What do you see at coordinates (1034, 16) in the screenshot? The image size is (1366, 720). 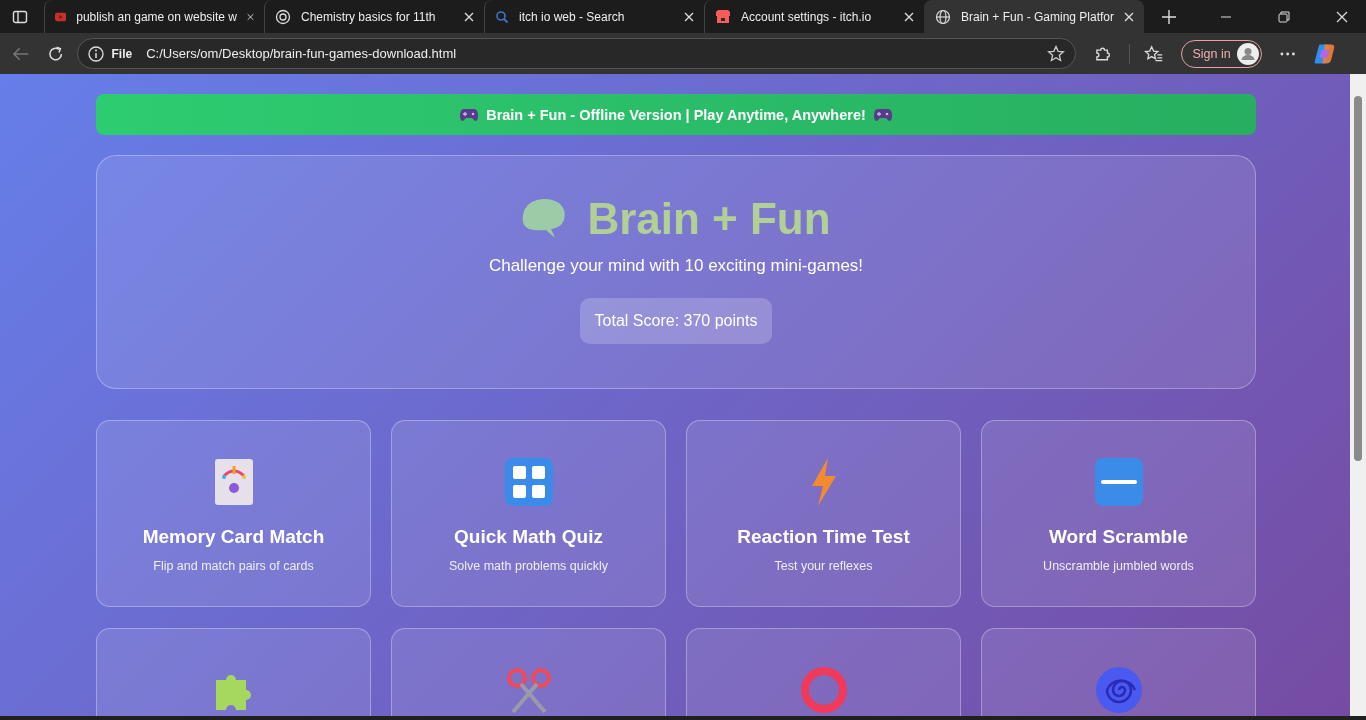 I see `browser-tab: Brain + Fun - Gaming Platfor` at bounding box center [1034, 16].